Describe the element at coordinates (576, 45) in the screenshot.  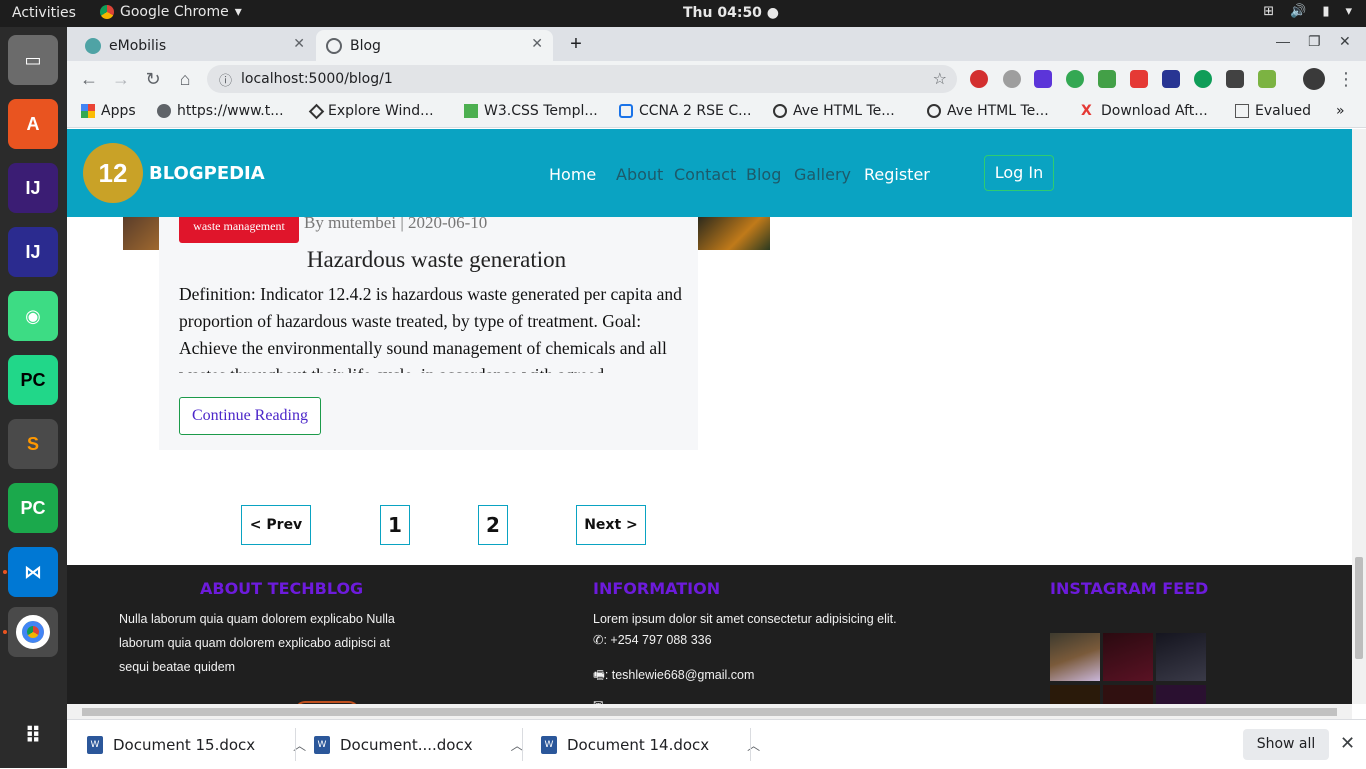
I see `new-tab-button: +` at that location.